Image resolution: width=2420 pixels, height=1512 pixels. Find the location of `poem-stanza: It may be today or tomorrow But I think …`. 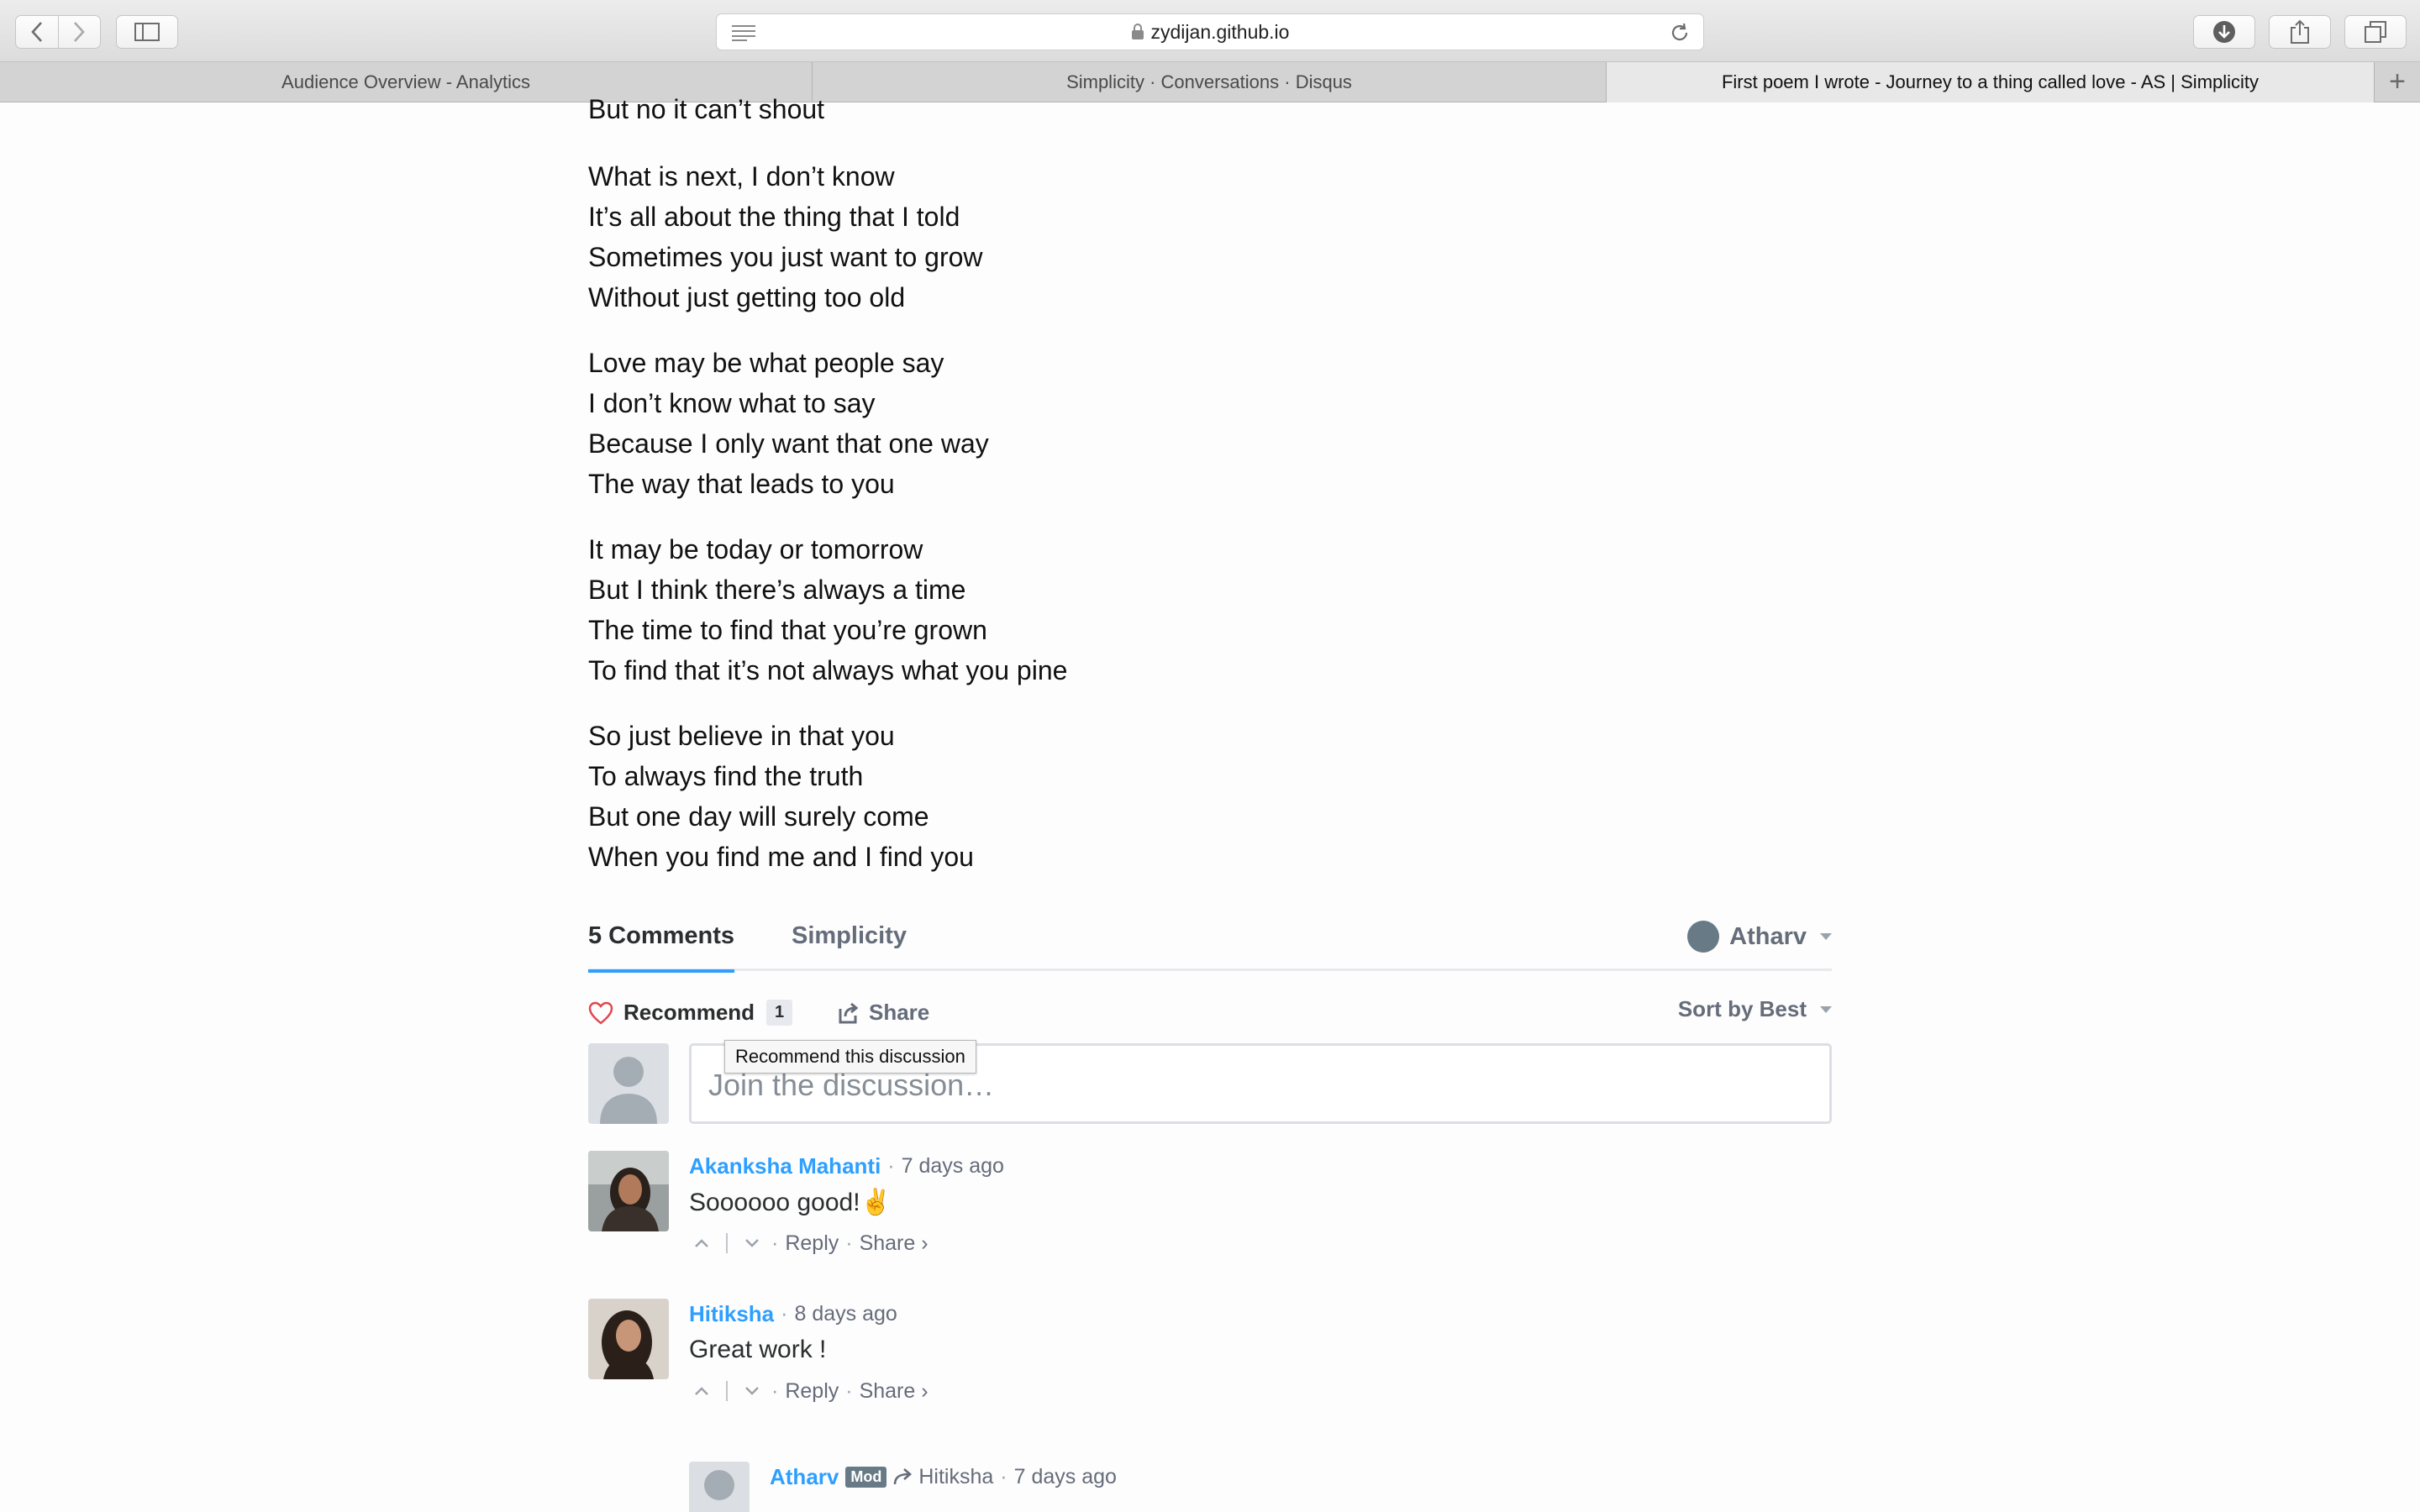

poem-stanza: It may be today or tomorrow But I think … is located at coordinates (1218, 609).